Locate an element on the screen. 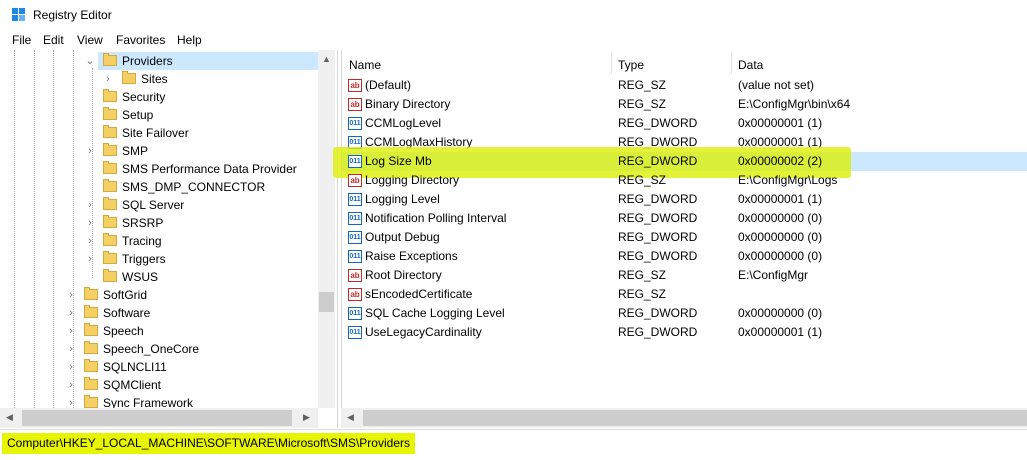 The image size is (1027, 460). tree-node-providers: Providers is located at coordinates (208, 61).